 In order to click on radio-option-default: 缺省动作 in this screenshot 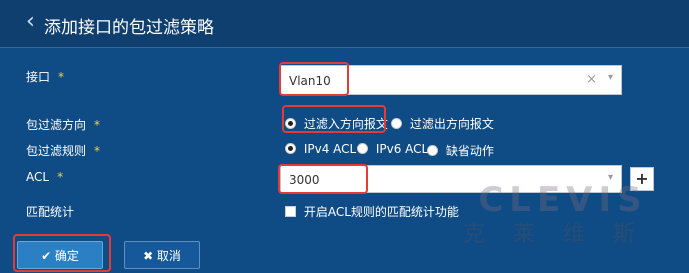, I will do `click(460, 150)`.